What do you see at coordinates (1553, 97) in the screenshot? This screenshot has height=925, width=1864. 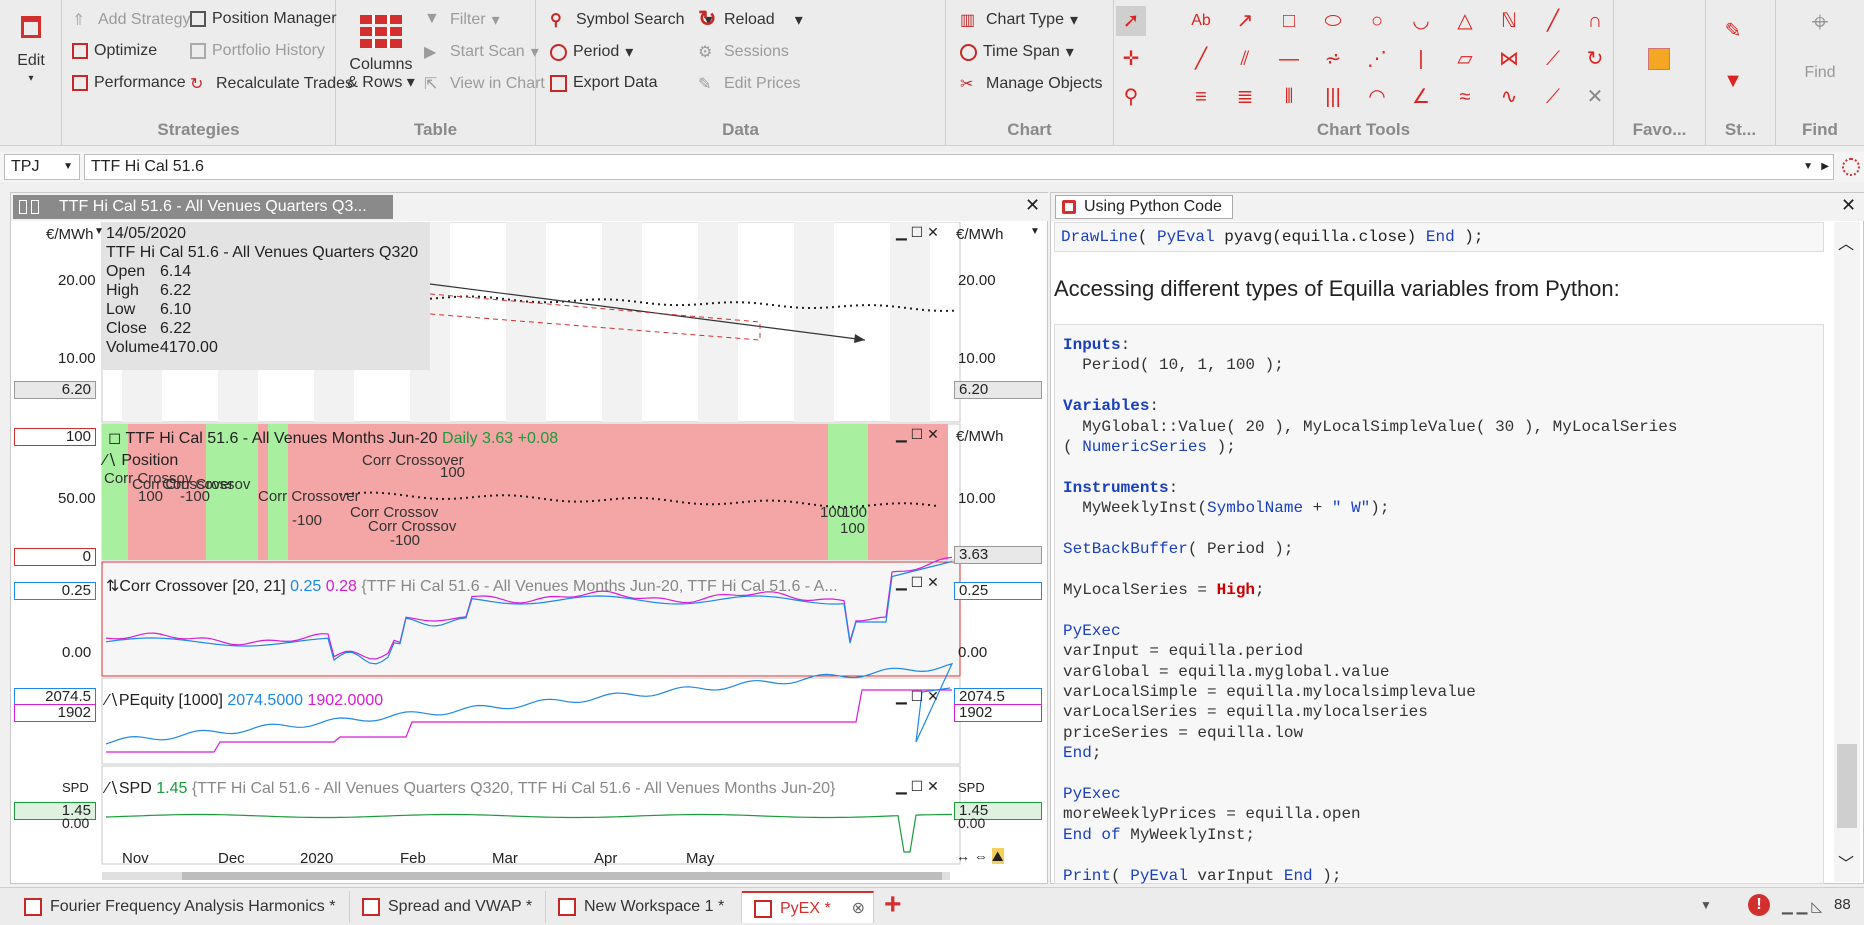 I see `speed-lines-tool-icon: ⟋` at bounding box center [1553, 97].